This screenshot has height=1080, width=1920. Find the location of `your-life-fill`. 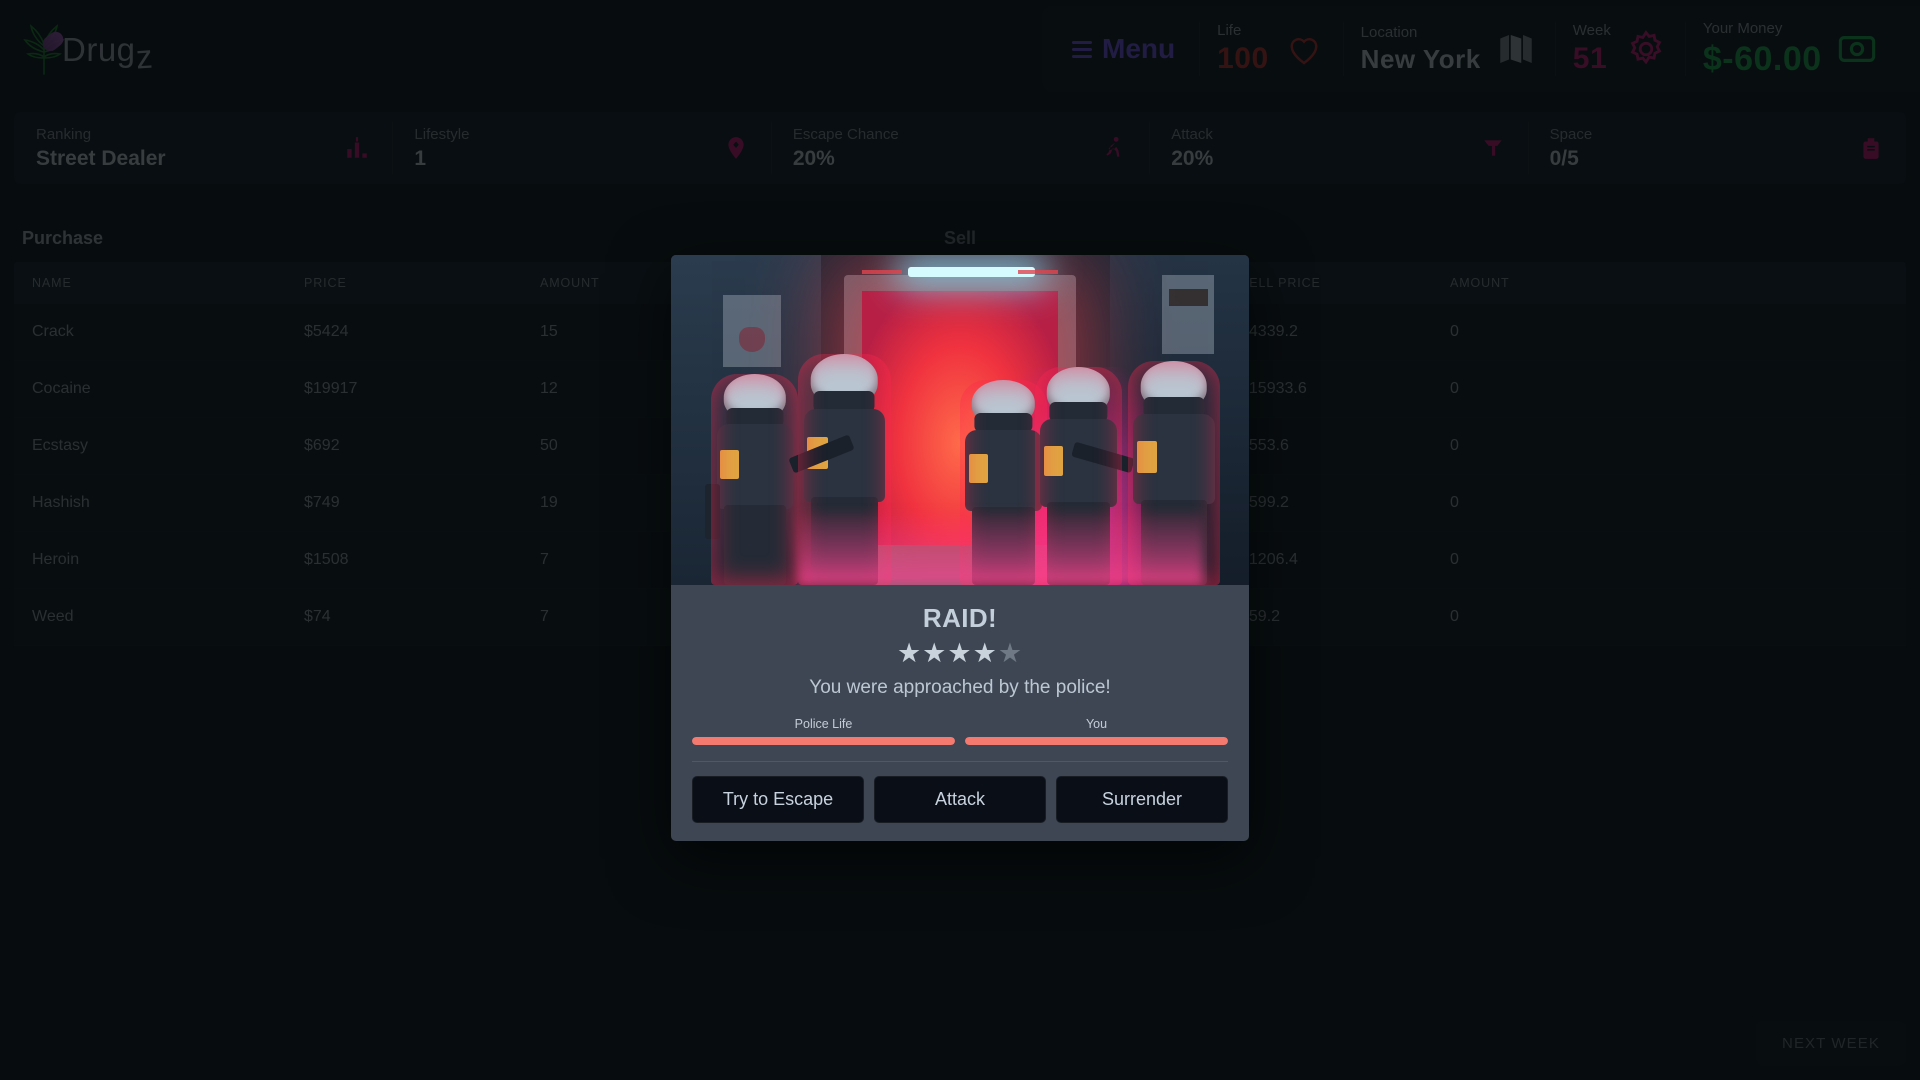

your-life-fill is located at coordinates (1096, 741).